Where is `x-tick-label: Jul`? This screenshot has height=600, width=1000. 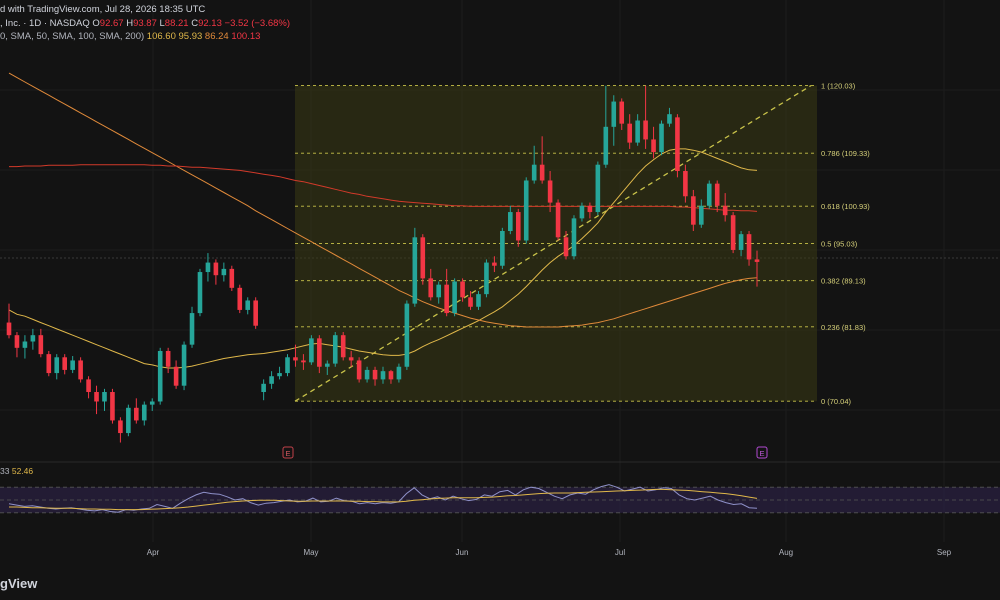 x-tick-label: Jul is located at coordinates (620, 552).